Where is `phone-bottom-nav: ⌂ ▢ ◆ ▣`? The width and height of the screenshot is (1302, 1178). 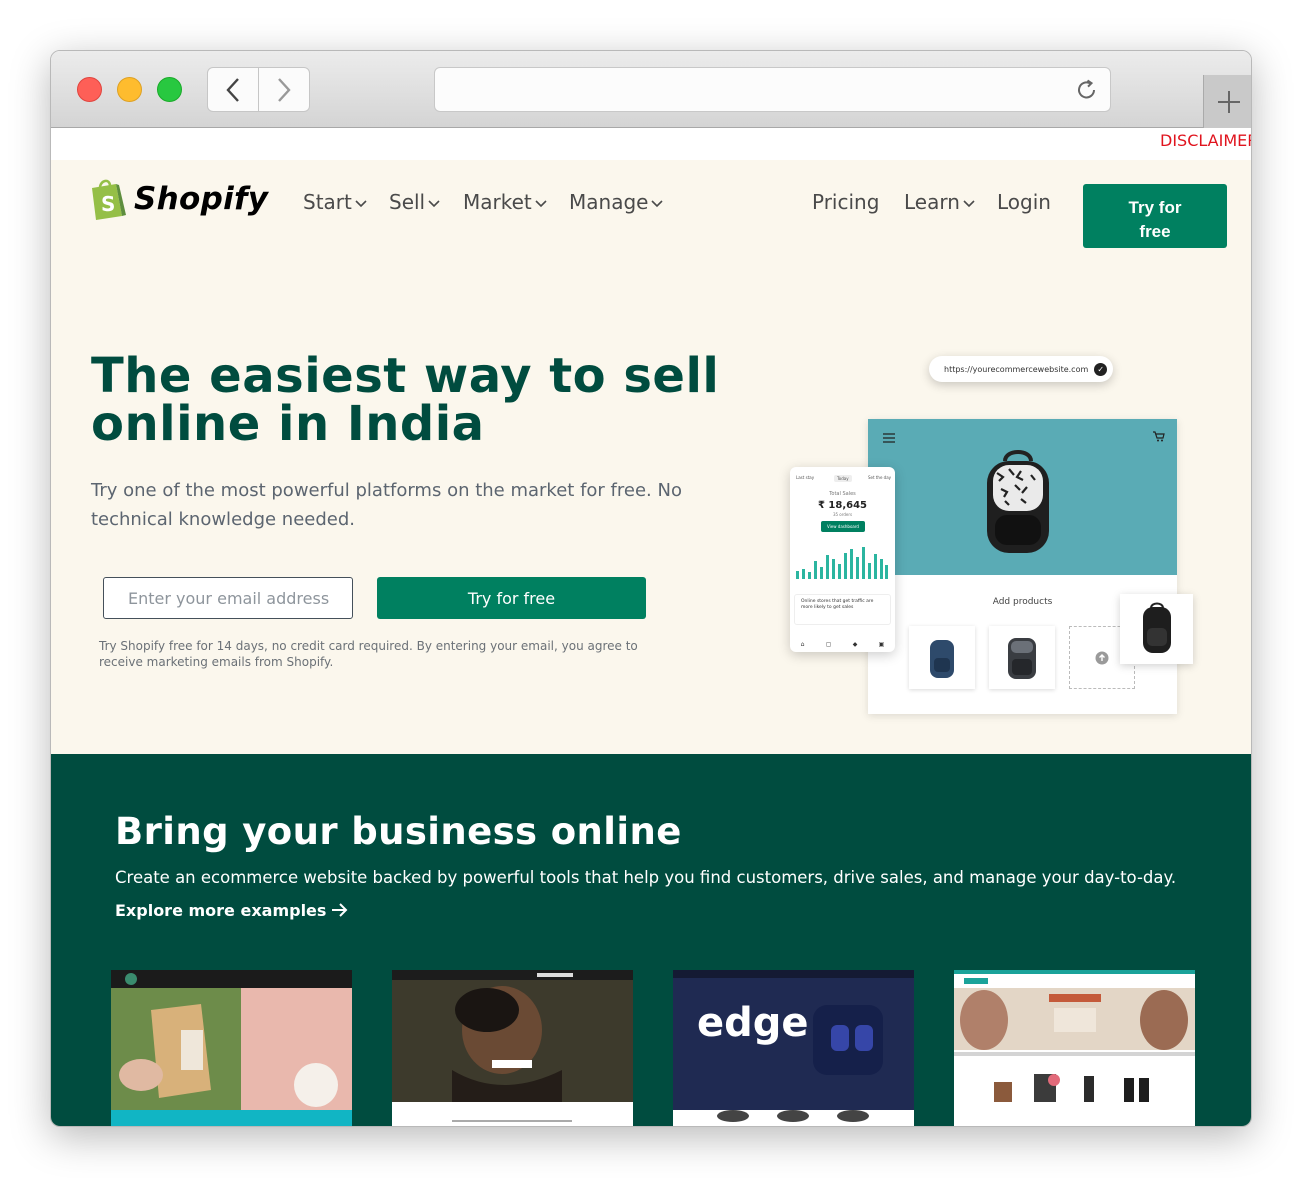 phone-bottom-nav: ⌂ ▢ ◆ ▣ is located at coordinates (842, 644).